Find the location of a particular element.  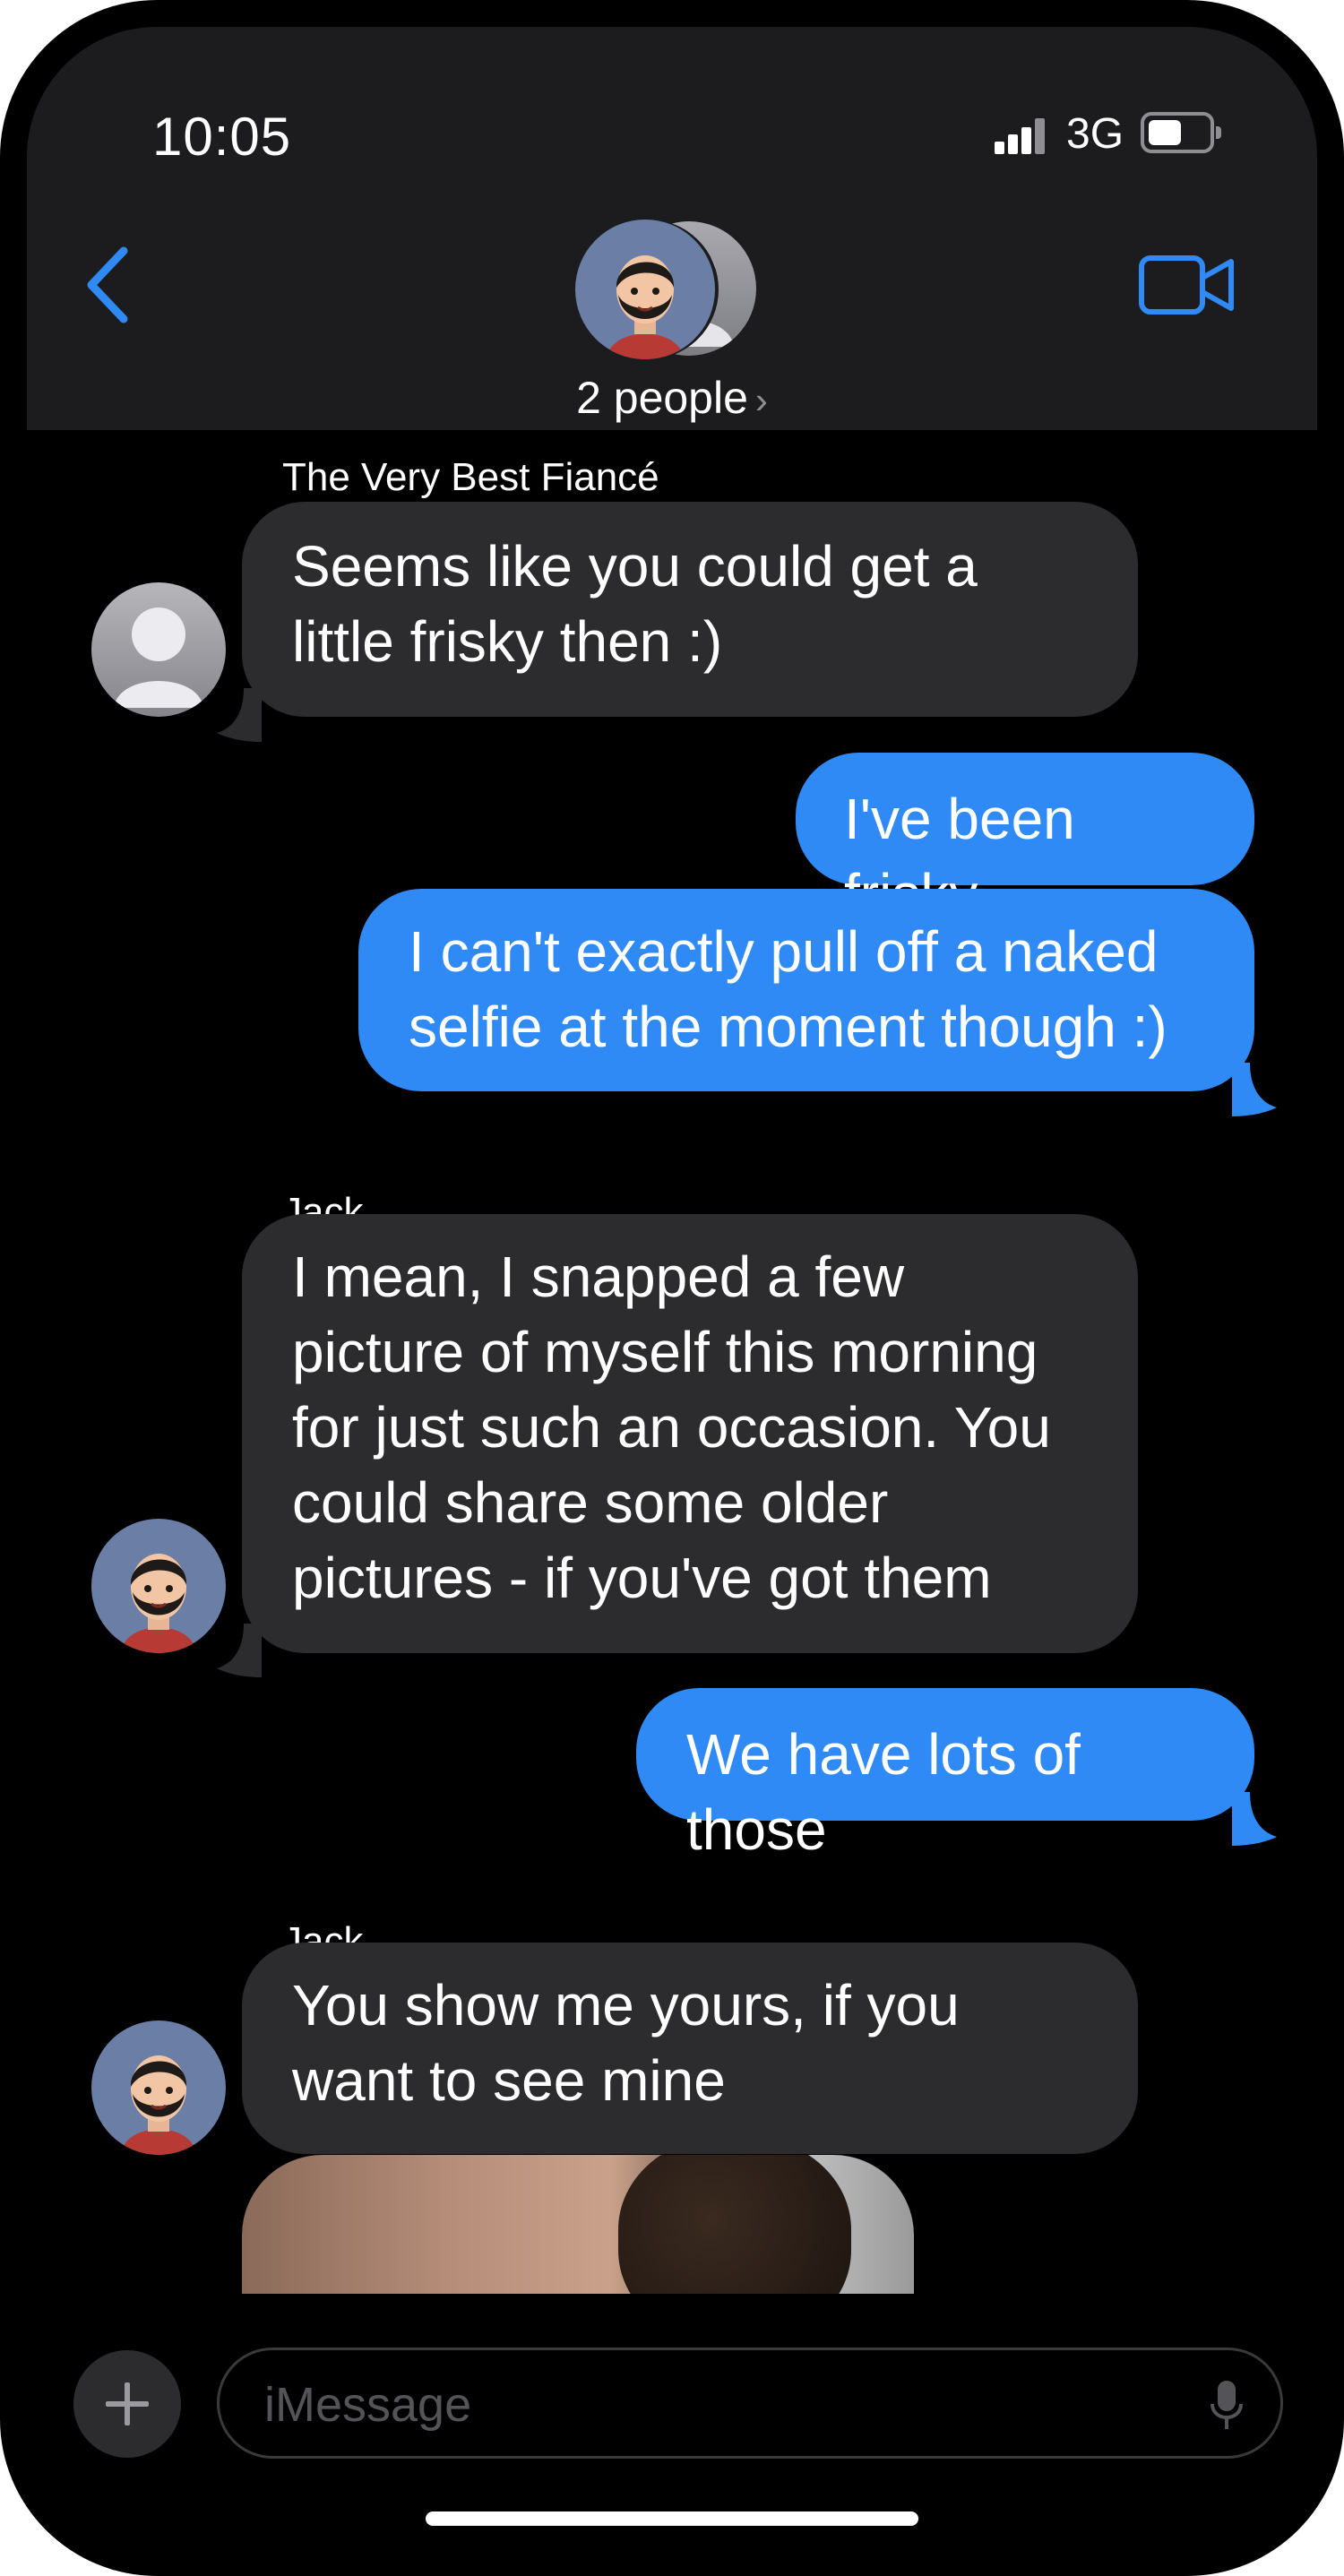

message-line: I can't exactly pull off a naked is located at coordinates (784, 951).